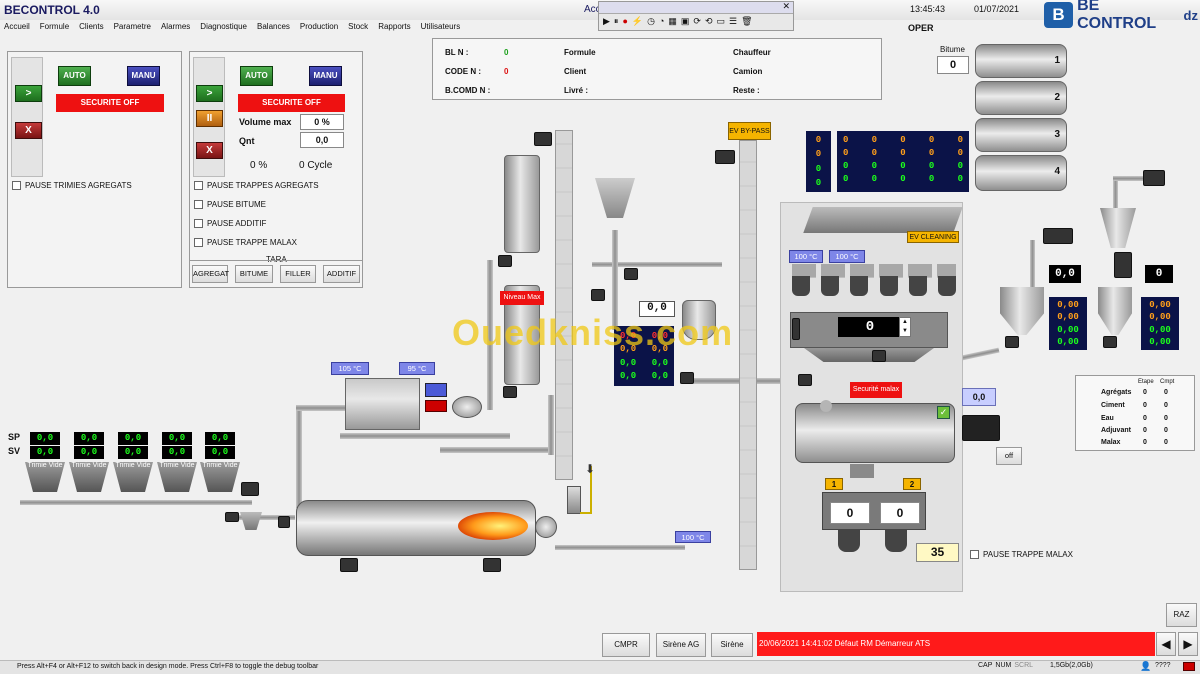  Describe the element at coordinates (749, 131) in the screenshot. I see `ev-bypass-button: EV BY-PASS` at that location.